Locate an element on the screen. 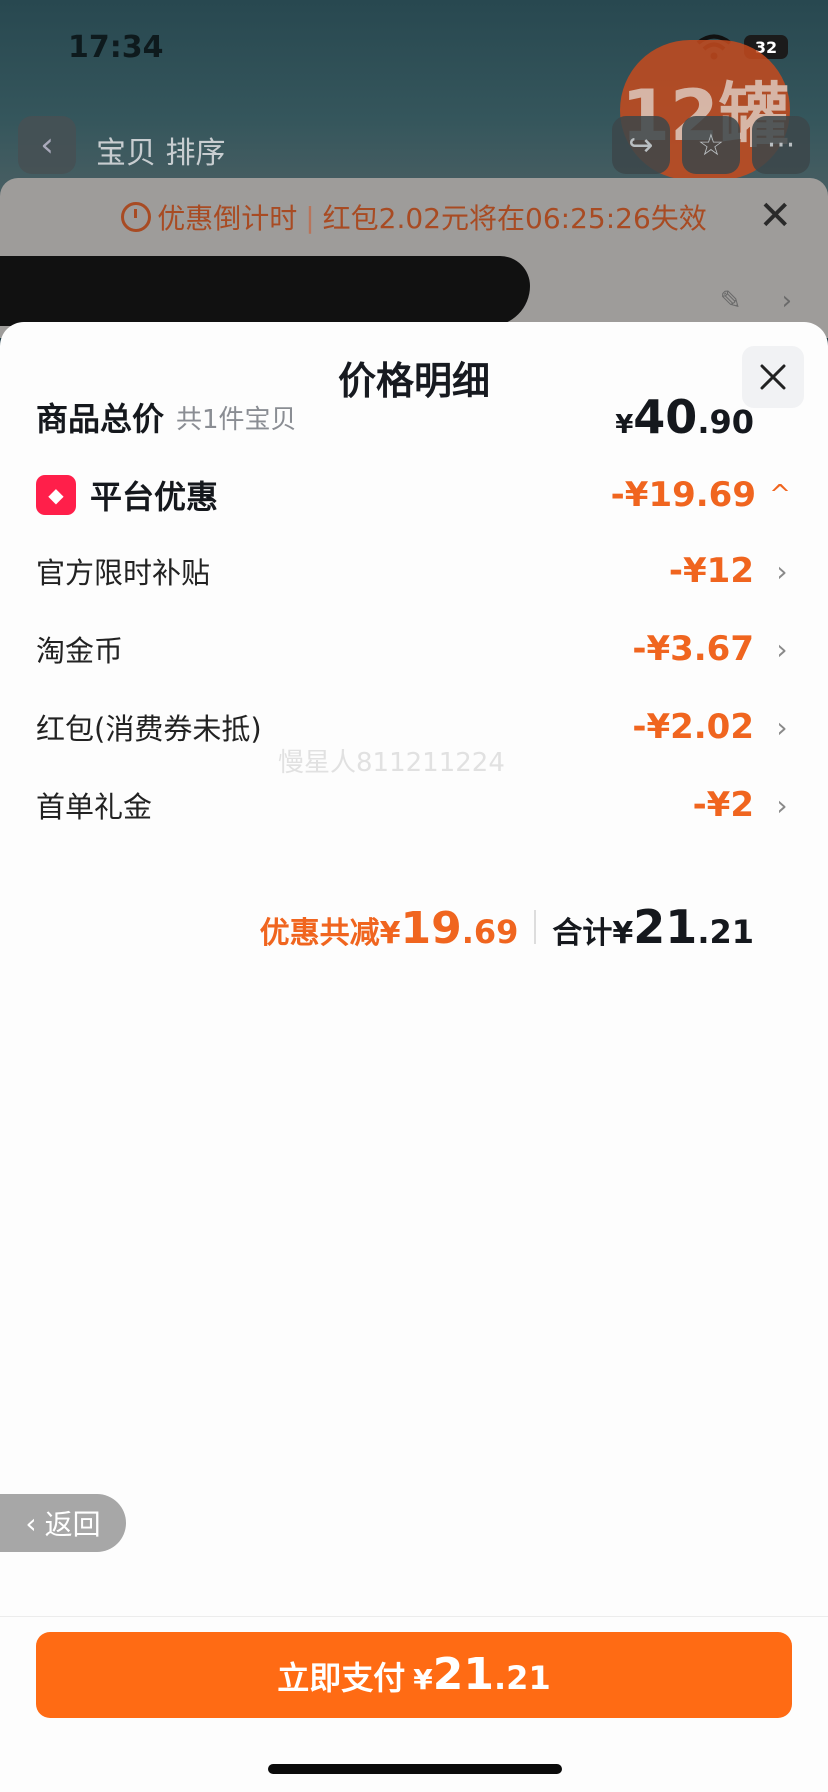 The image size is (828, 1792). pay-yen: ¥ is located at coordinates (423, 1679).